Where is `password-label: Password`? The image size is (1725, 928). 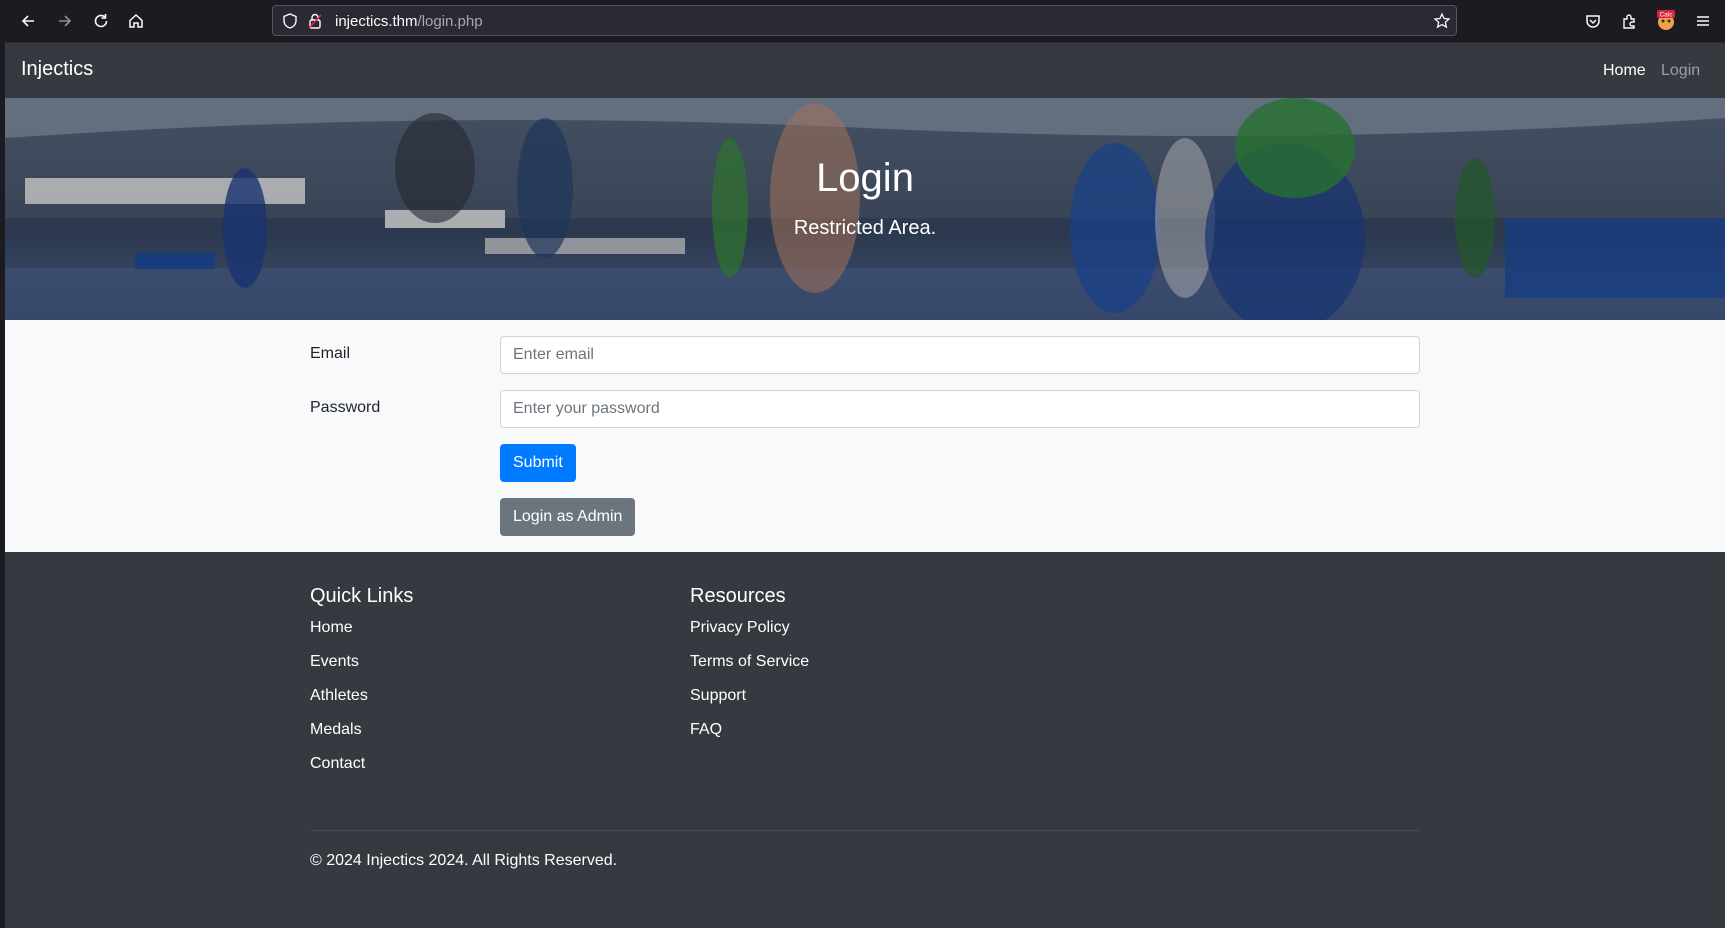 password-label: Password is located at coordinates (345, 407).